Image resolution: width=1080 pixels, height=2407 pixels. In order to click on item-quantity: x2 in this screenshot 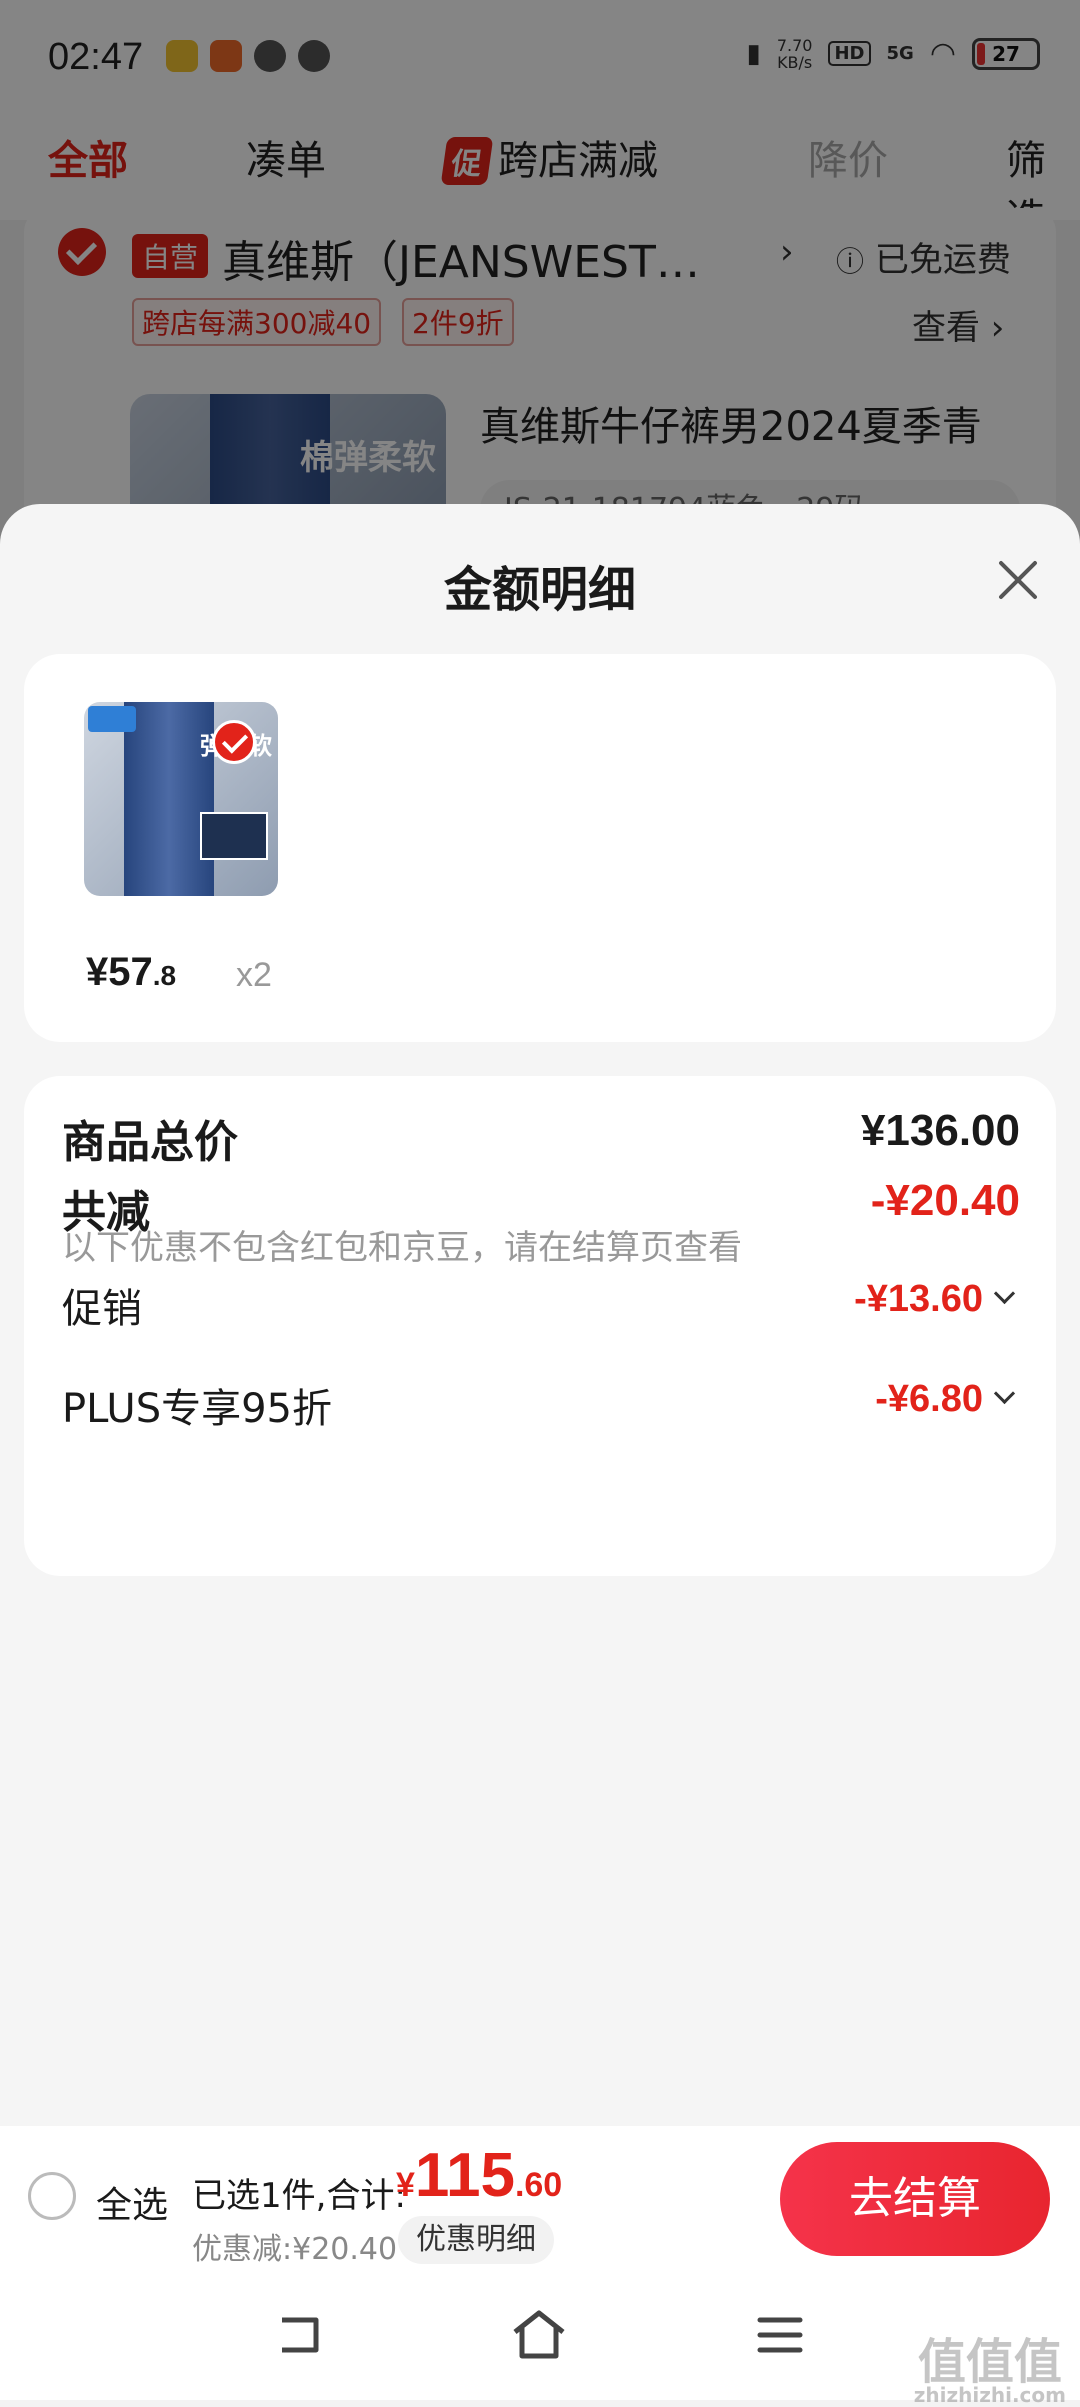, I will do `click(254, 975)`.